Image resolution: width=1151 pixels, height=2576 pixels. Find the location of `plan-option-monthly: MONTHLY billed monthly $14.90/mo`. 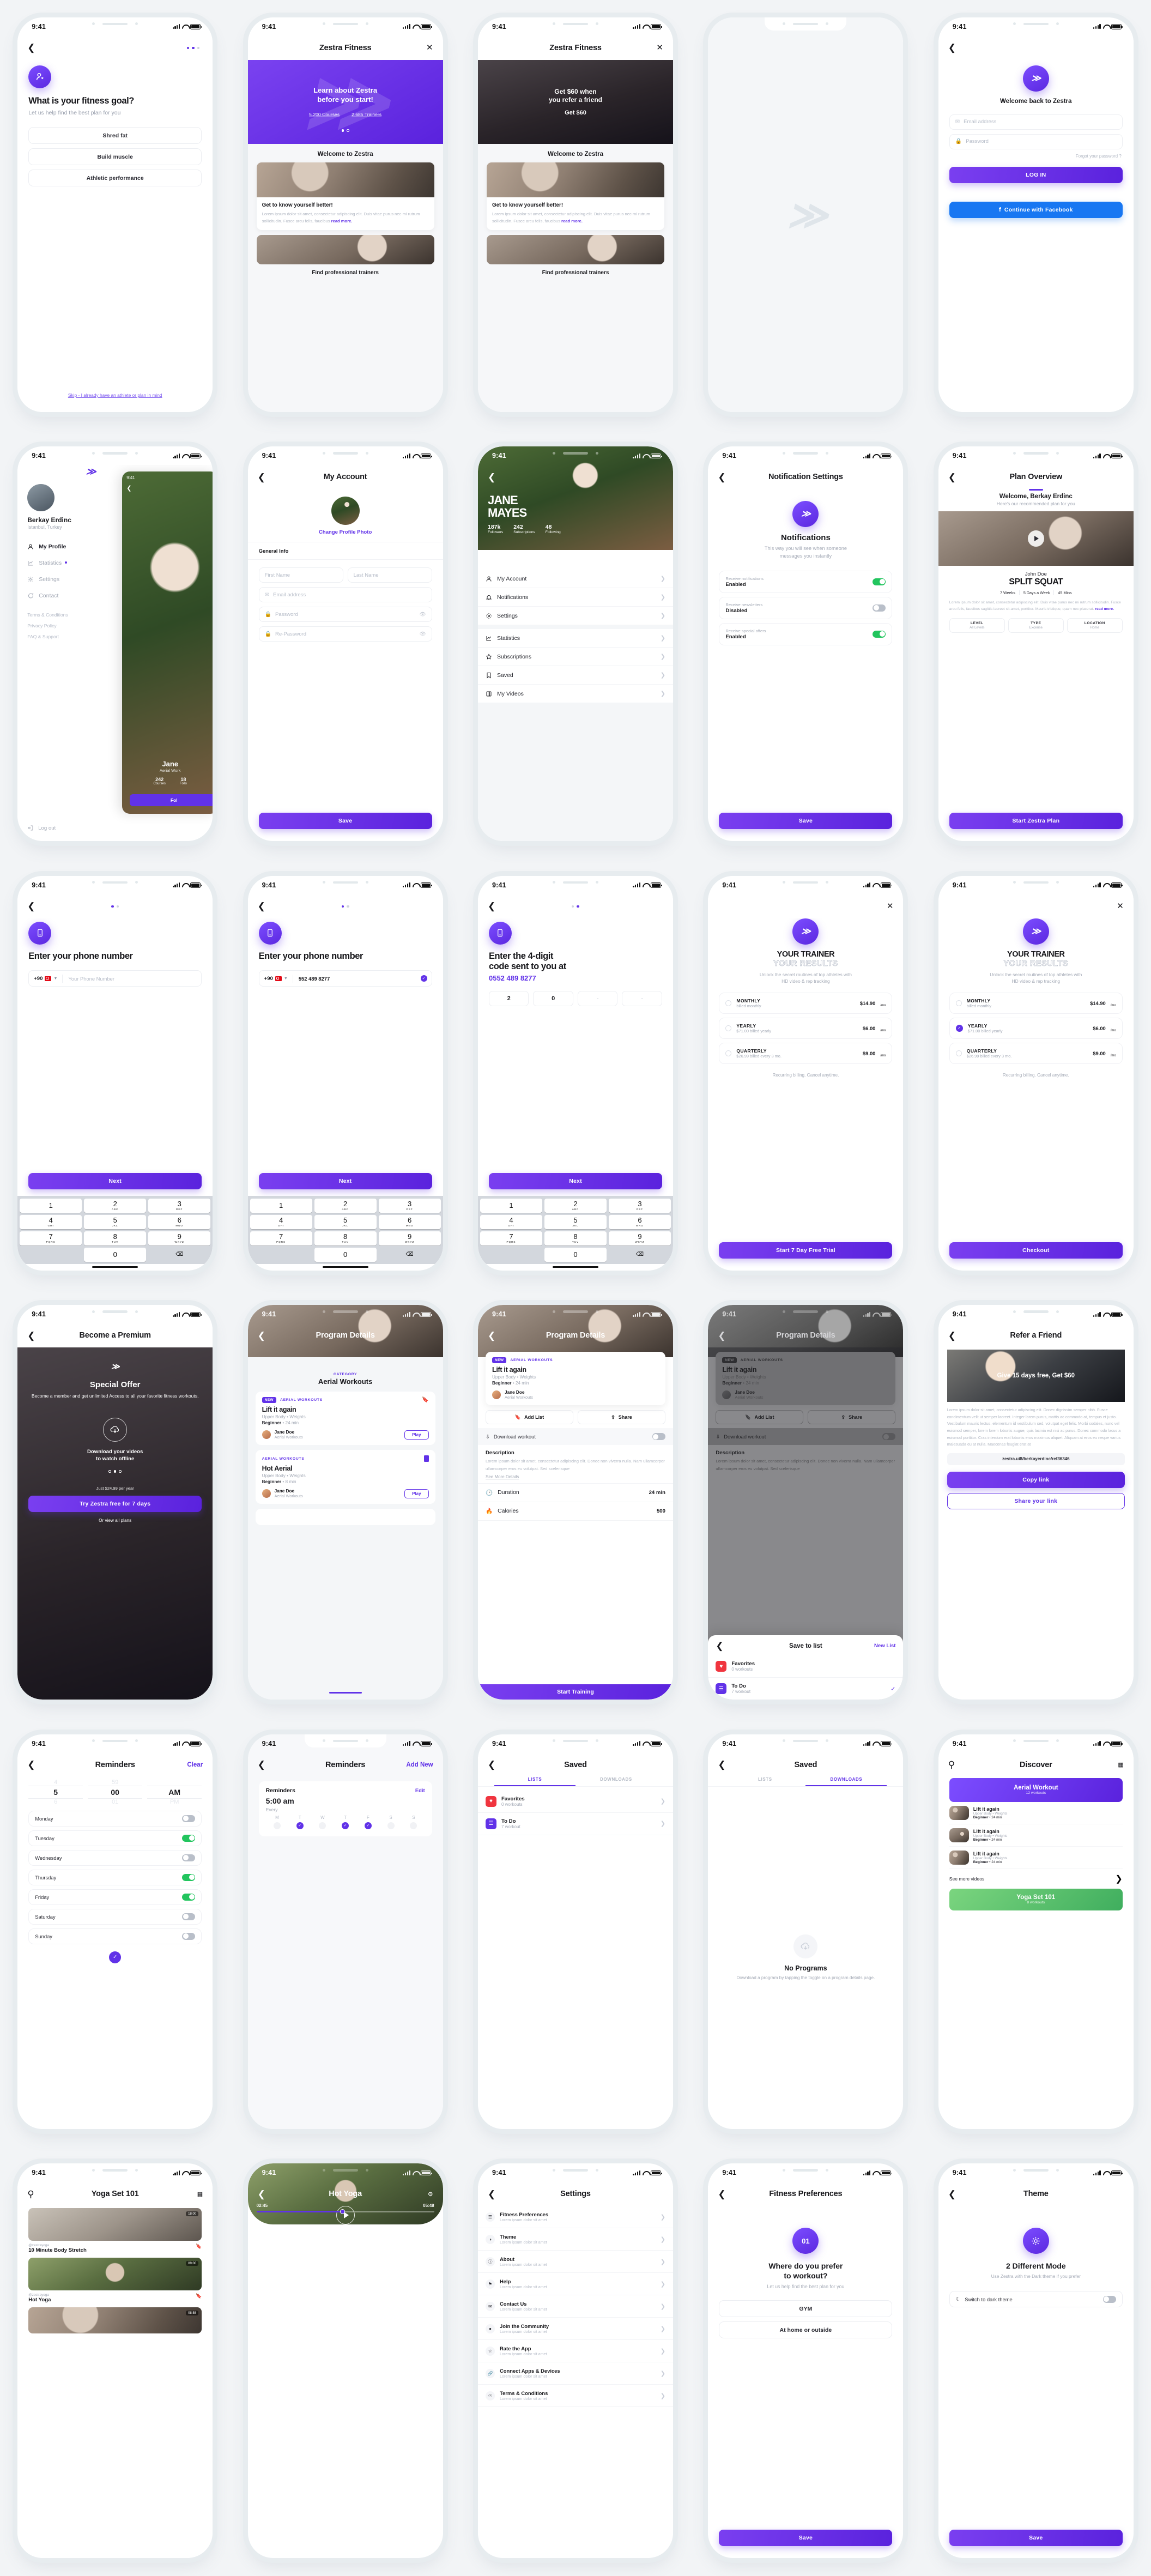

plan-option-monthly: MONTHLY billed monthly $14.90/mo is located at coordinates (1036, 1003).